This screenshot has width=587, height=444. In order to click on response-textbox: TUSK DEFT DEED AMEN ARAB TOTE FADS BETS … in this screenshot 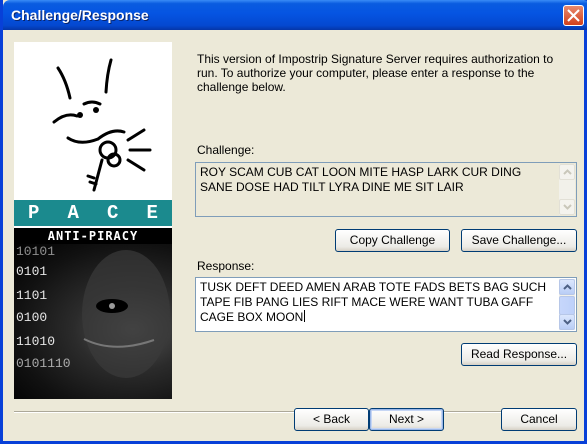, I will do `click(386, 304)`.